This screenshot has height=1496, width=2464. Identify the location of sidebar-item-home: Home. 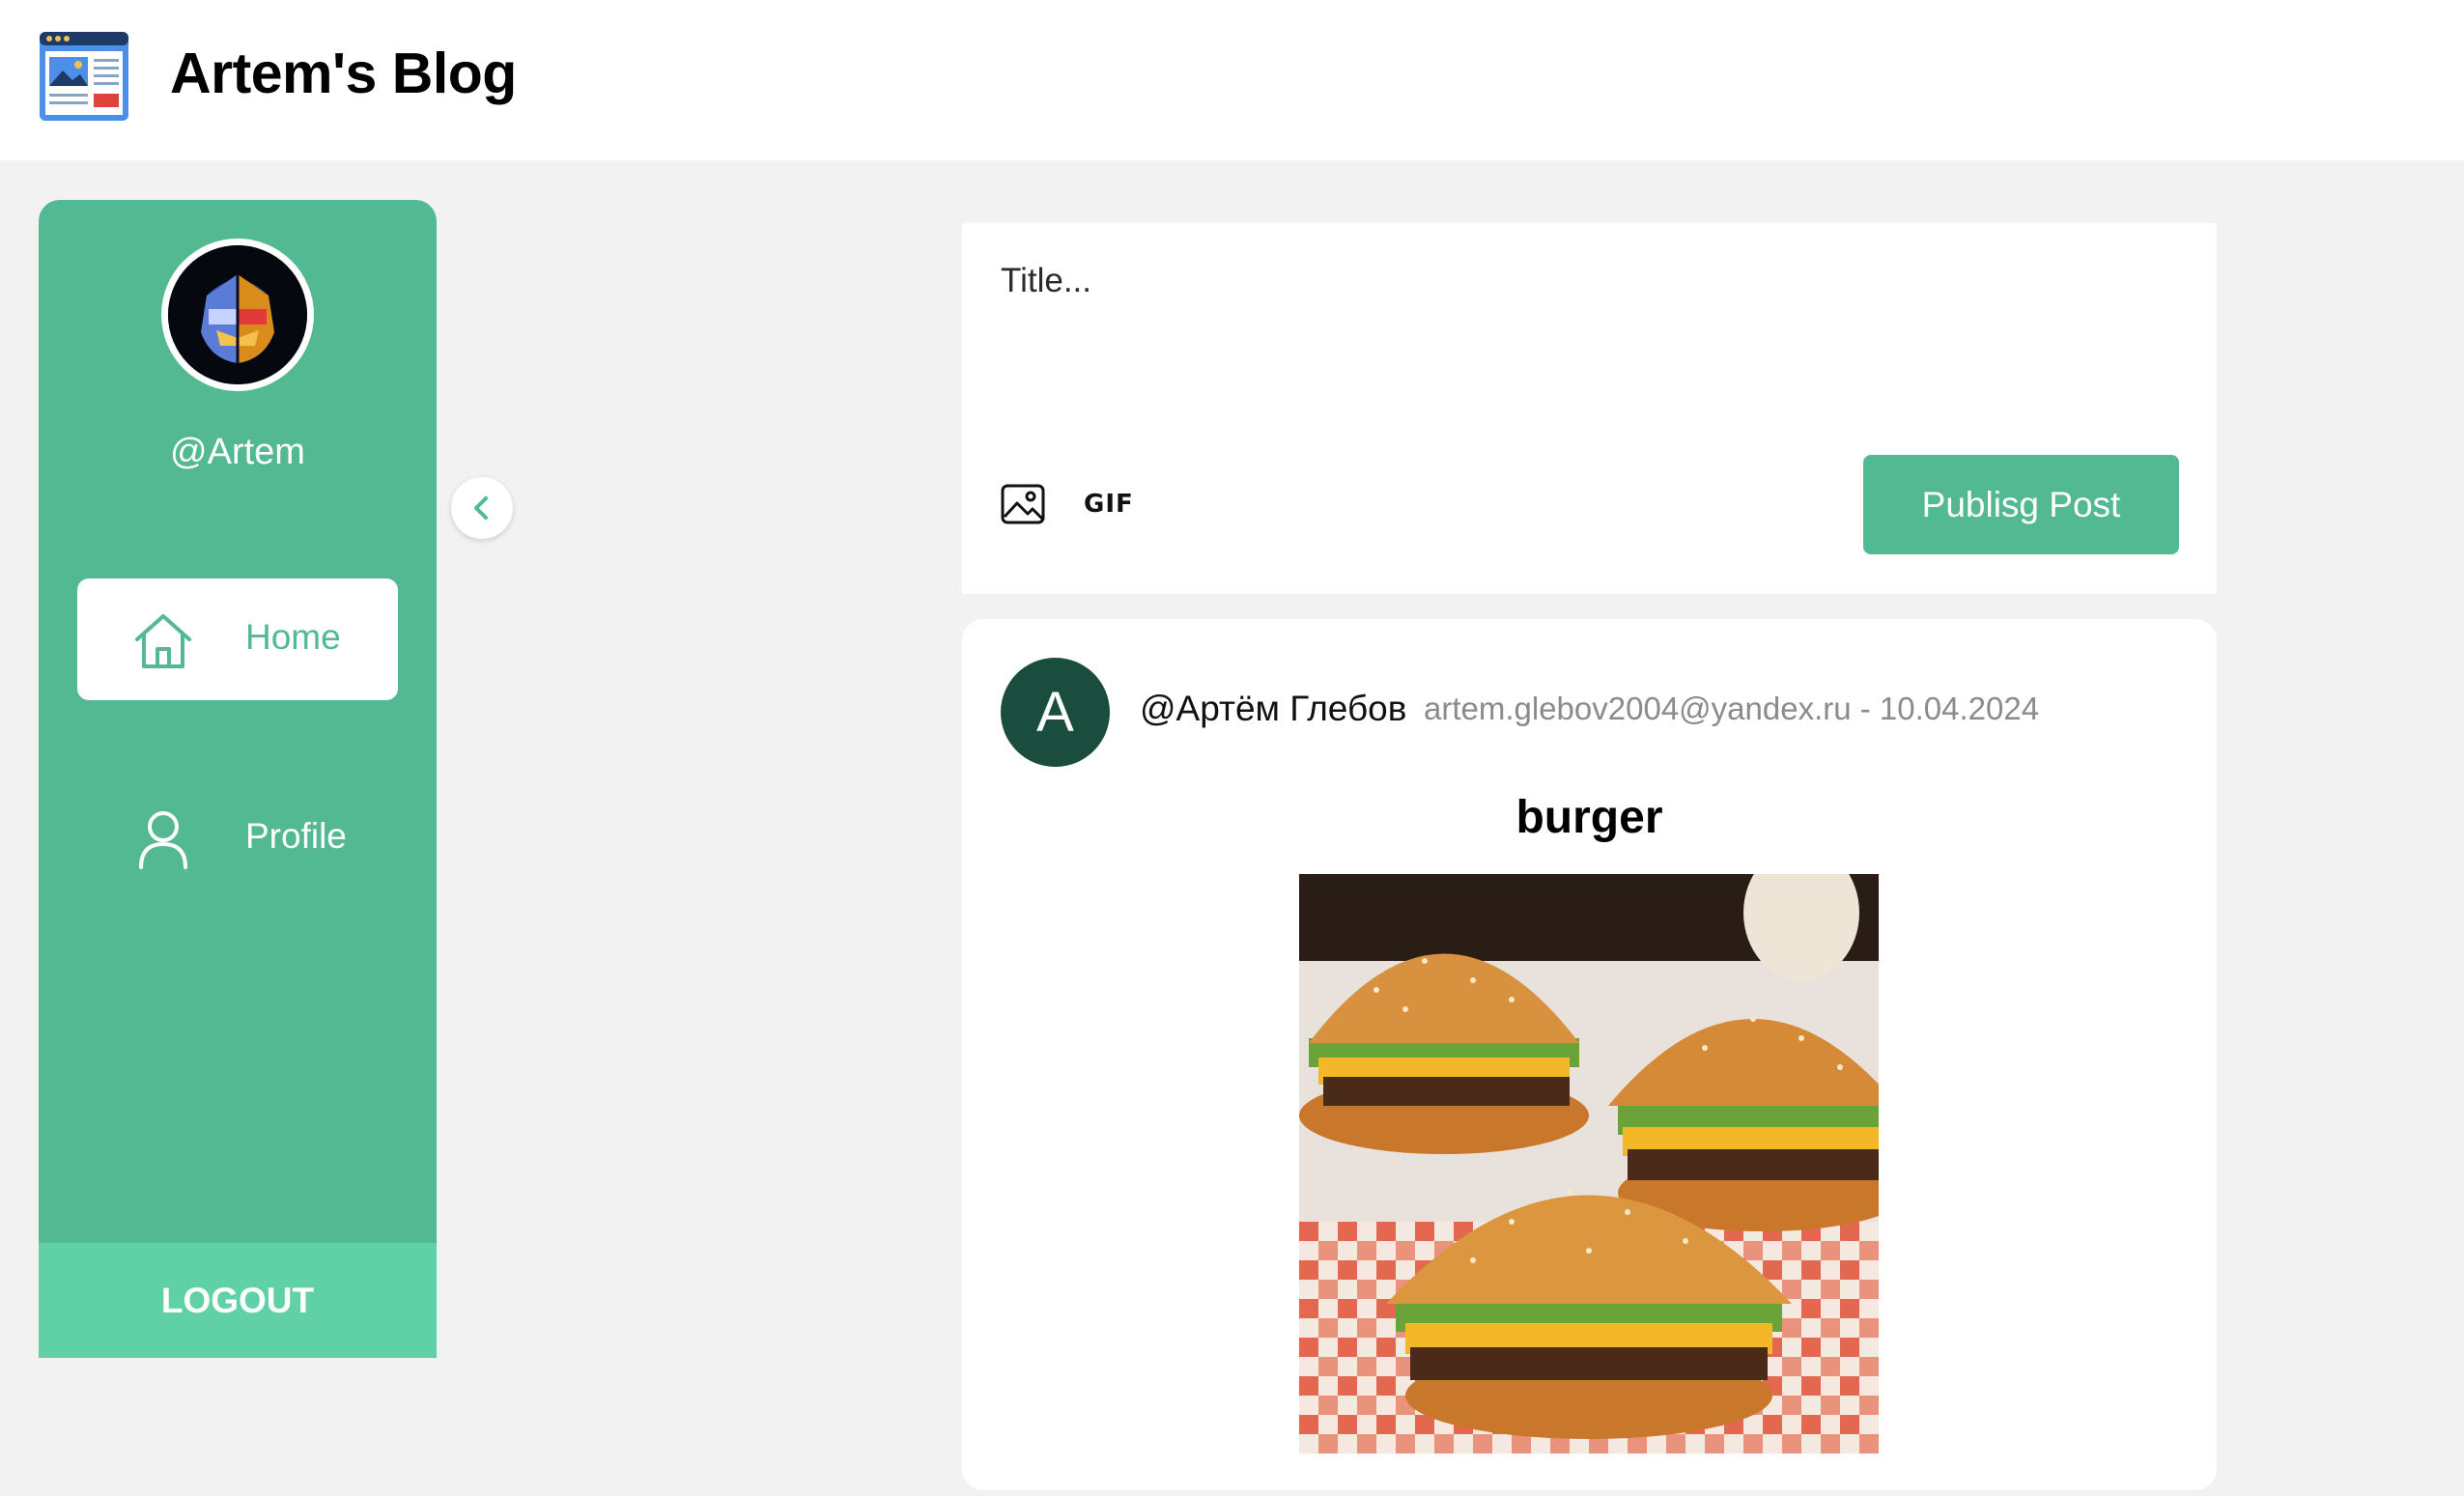
(237, 639).